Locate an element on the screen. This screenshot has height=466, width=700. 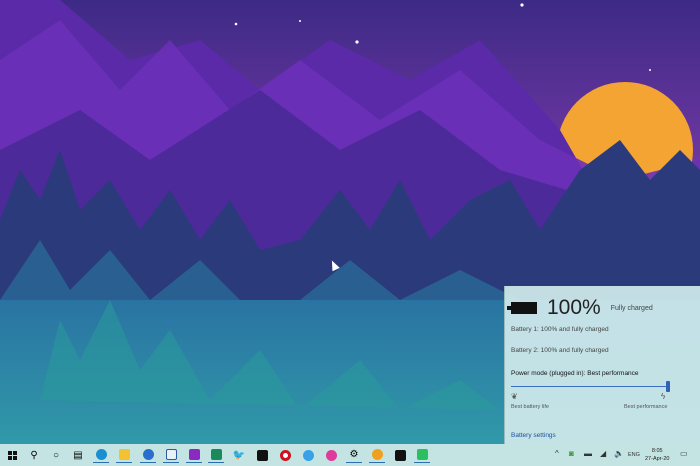
opera-icon is located at coordinates (285, 455).